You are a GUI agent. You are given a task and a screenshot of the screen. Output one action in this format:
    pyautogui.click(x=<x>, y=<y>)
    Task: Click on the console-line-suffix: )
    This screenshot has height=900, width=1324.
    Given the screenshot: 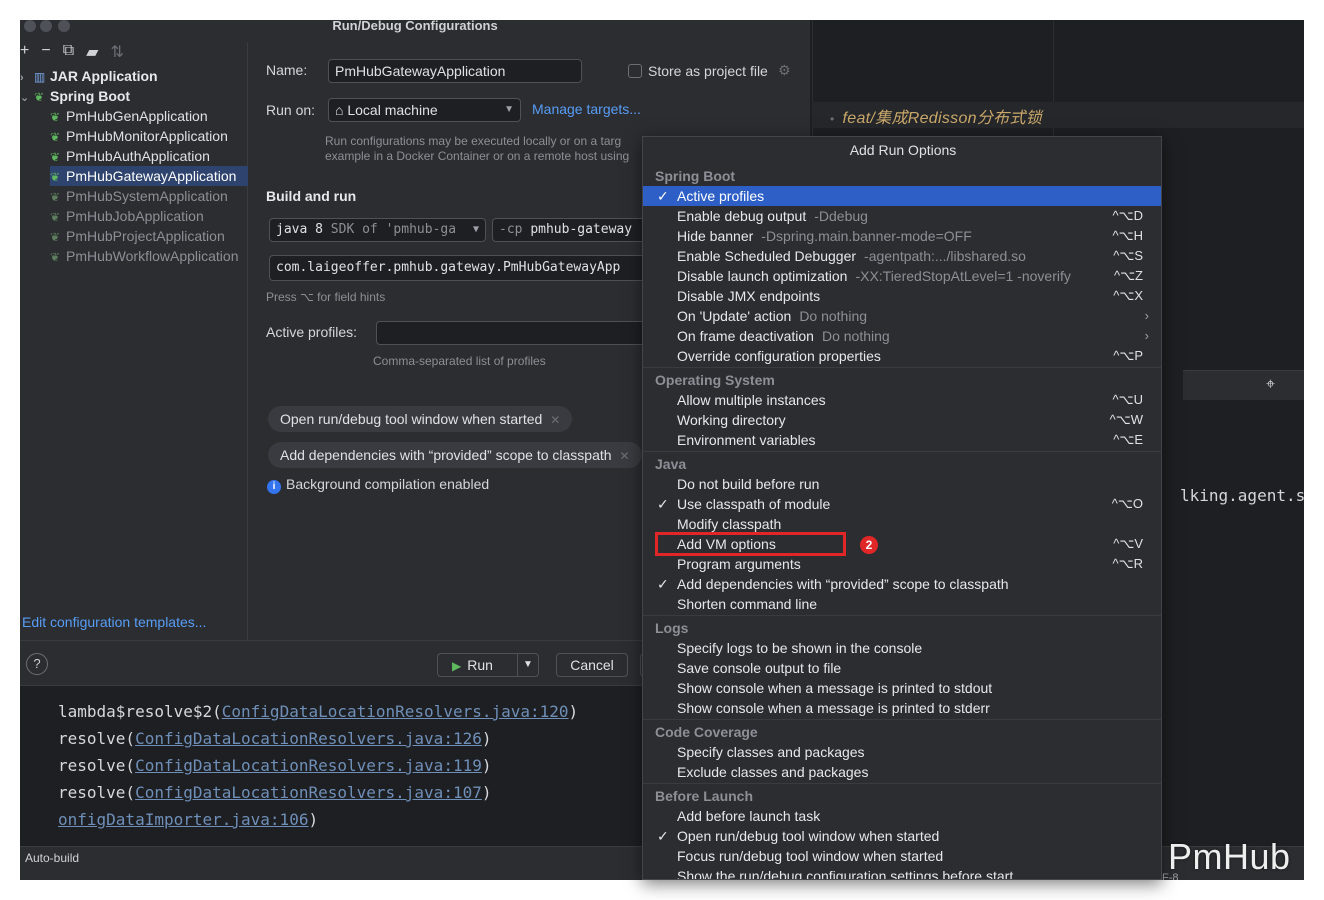 What is the action you would take?
    pyautogui.click(x=573, y=711)
    